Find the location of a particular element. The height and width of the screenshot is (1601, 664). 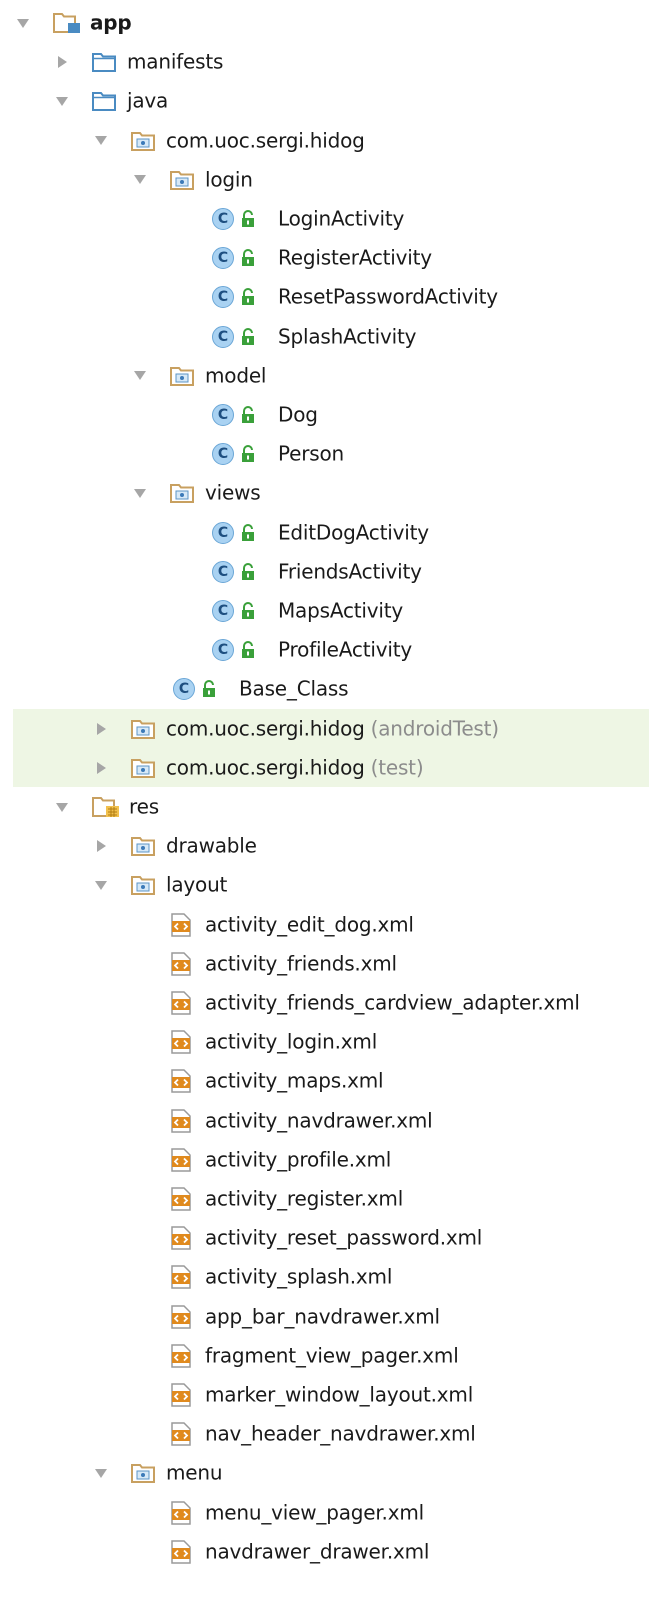

tree-node-label: java is located at coordinates (147, 101).